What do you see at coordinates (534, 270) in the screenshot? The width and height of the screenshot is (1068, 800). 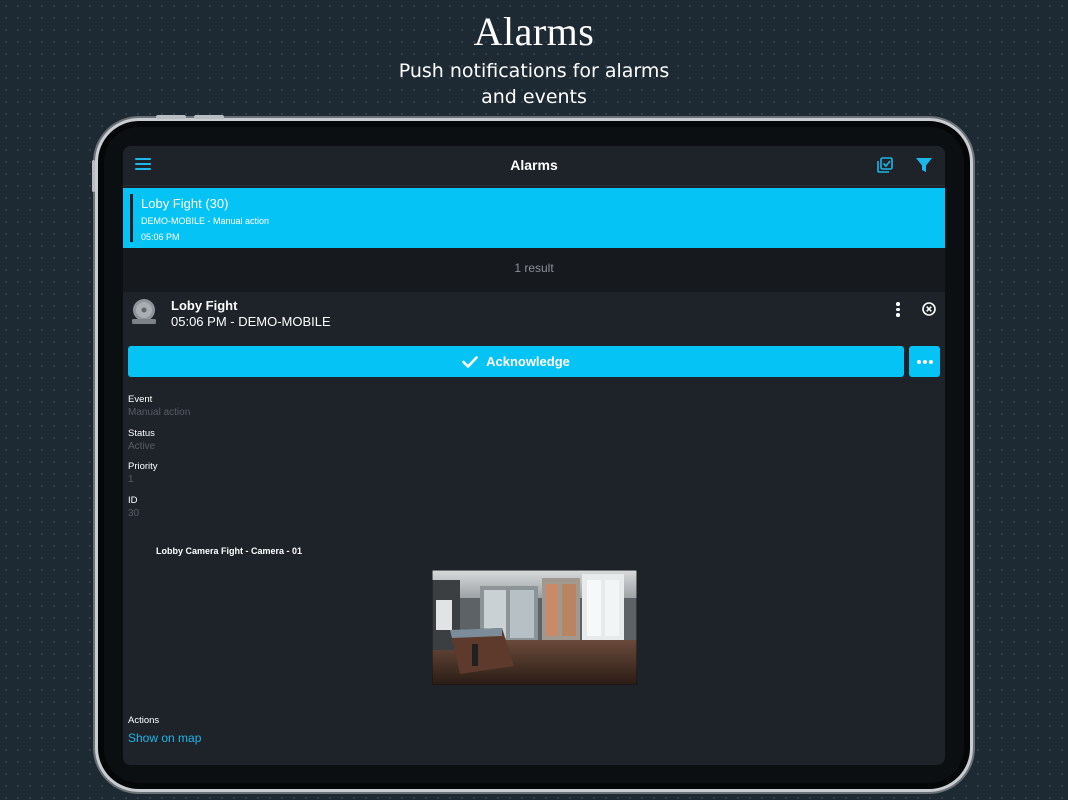 I see `result-count: 1 result` at bounding box center [534, 270].